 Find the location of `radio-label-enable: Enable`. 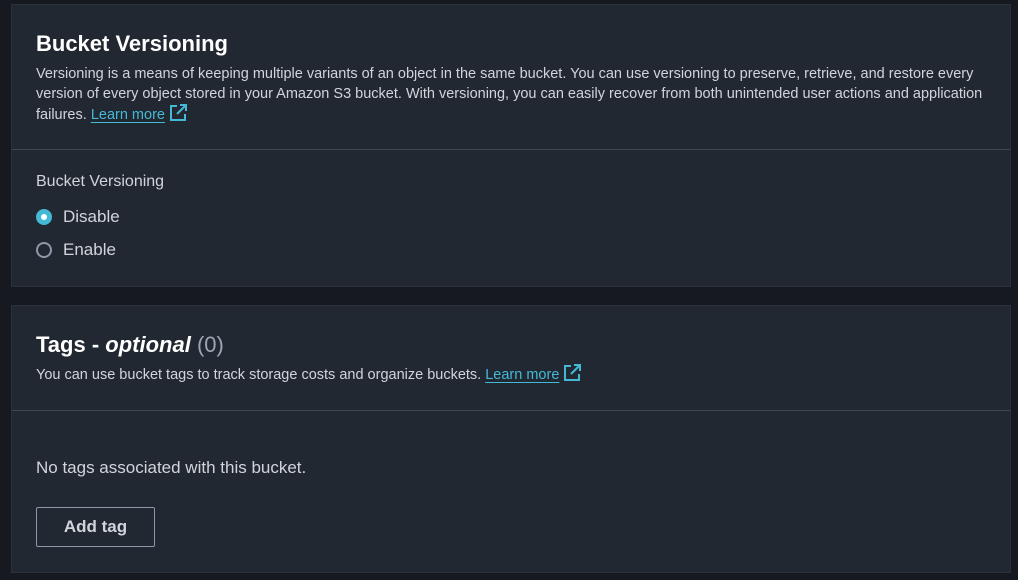

radio-label-enable: Enable is located at coordinates (89, 249).